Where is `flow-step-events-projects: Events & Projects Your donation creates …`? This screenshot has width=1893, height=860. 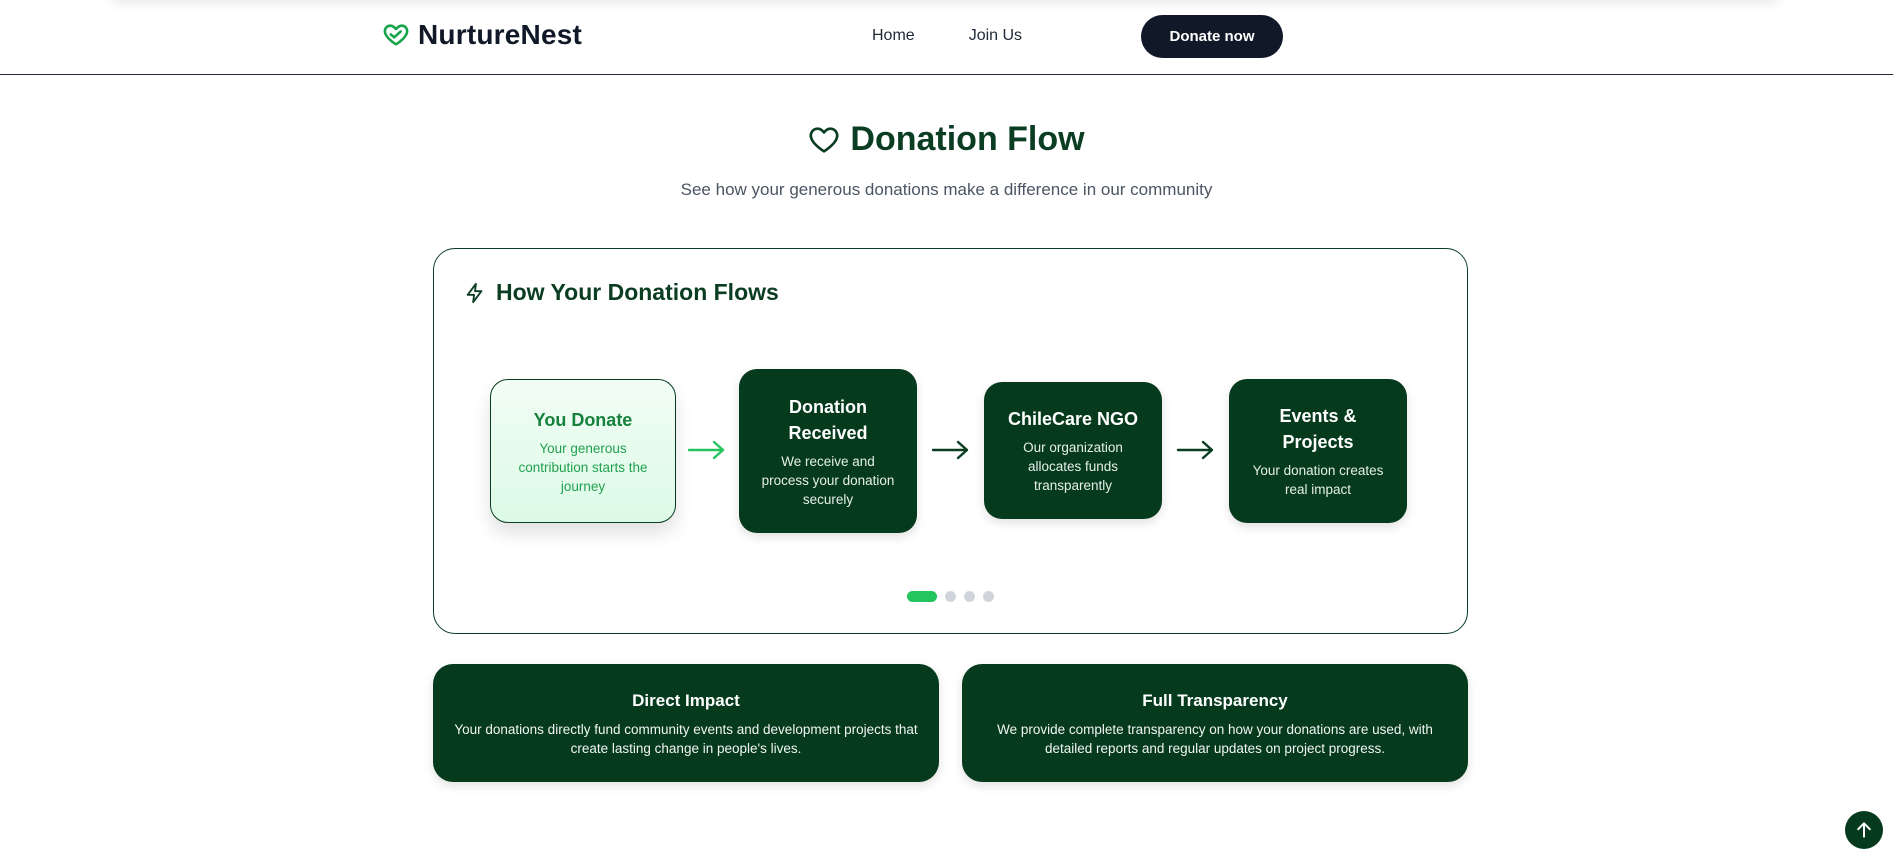 flow-step-events-projects: Events & Projects Your donation creates … is located at coordinates (1318, 451).